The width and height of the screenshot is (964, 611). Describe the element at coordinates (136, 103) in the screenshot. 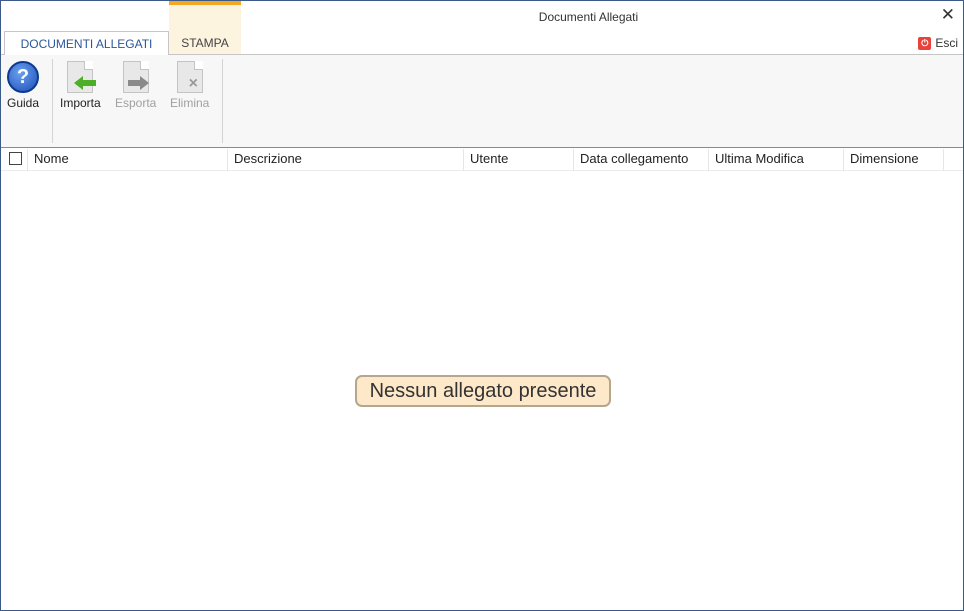

I see `esporta-label: Esporta` at that location.